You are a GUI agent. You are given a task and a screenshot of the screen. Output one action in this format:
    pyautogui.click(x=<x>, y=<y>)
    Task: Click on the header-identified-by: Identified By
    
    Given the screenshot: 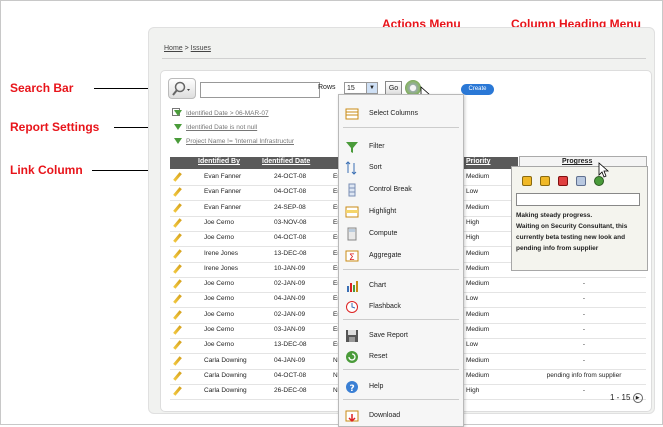 What is the action you would take?
    pyautogui.click(x=219, y=161)
    